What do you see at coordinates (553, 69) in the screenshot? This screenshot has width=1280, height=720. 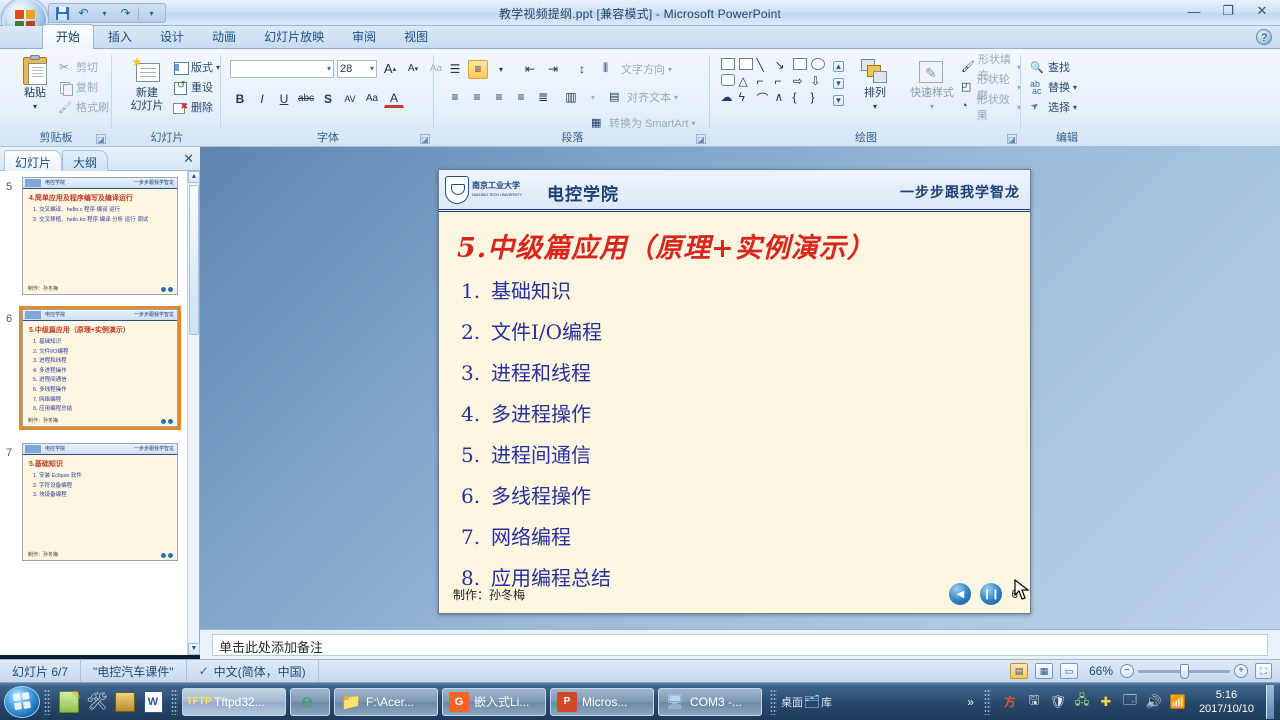 I see `increase-indent-button: ⇥` at bounding box center [553, 69].